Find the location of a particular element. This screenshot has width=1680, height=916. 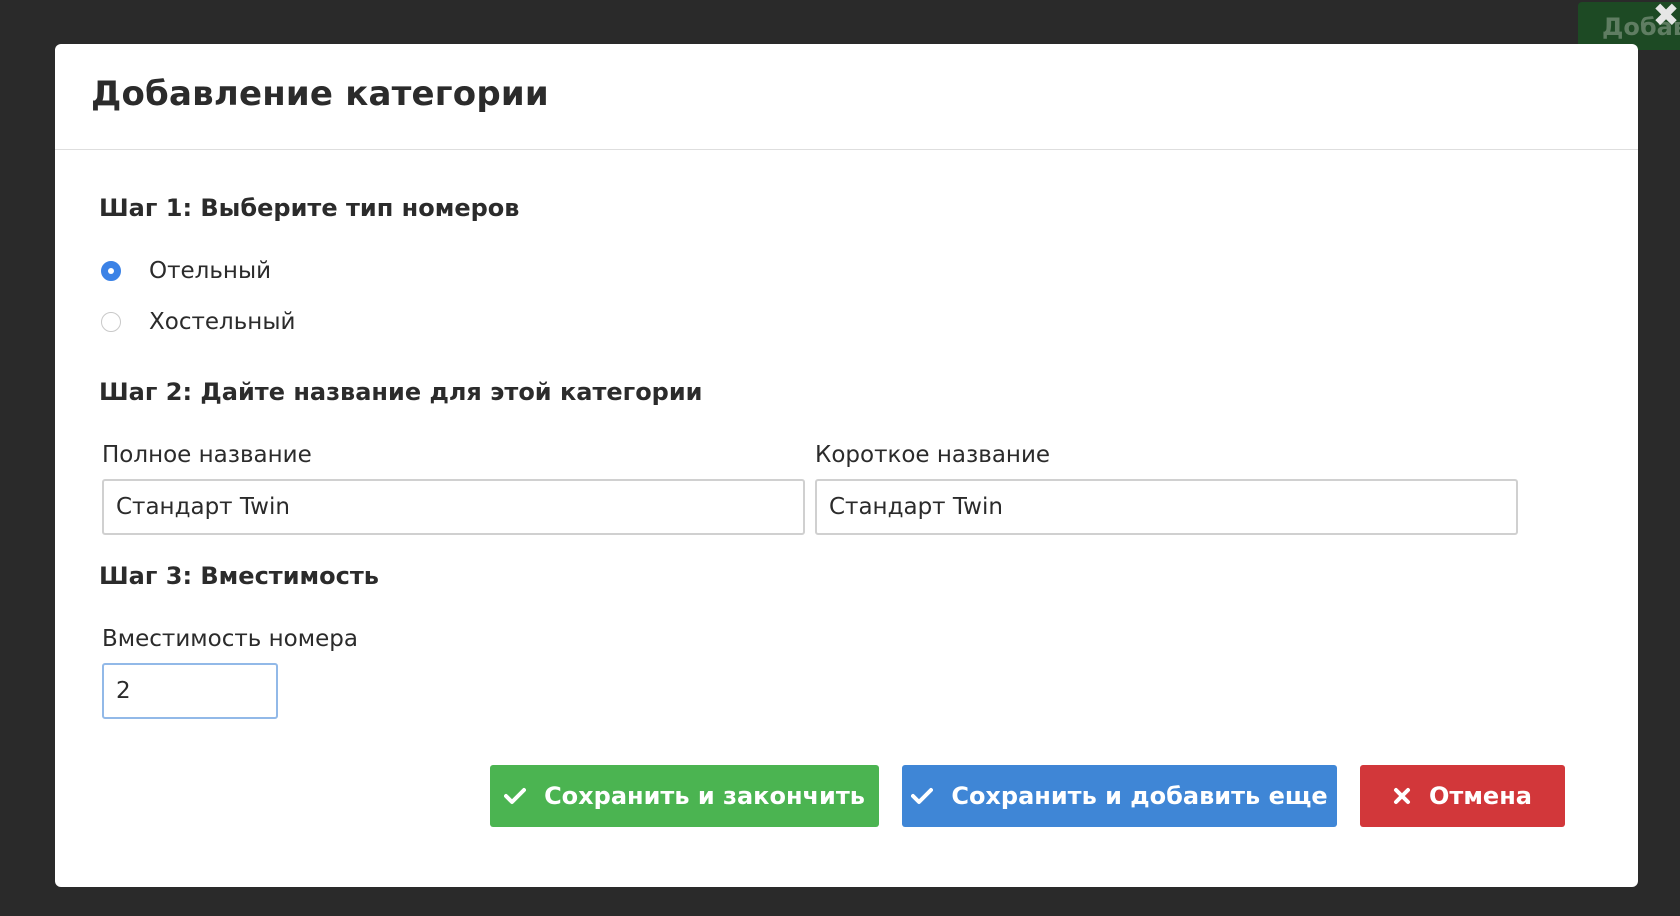

save-and-add-more-button: Сохранить и добавить еще is located at coordinates (1119, 796).